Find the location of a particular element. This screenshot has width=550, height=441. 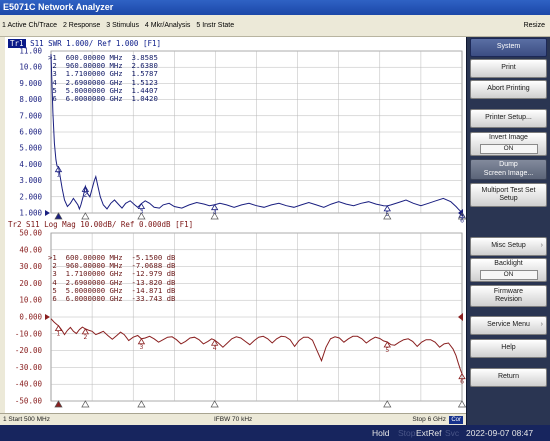

trace1-y-tick-label: 1.000 is located at coordinates (30, 213).